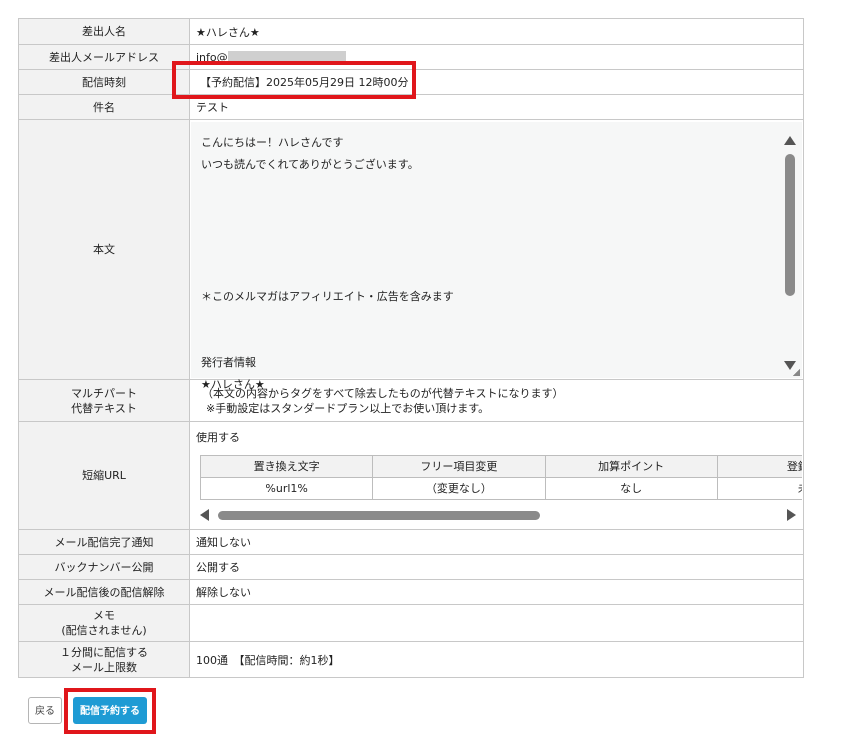  What do you see at coordinates (272, 142) in the screenshot?
I see `body-line: こんにちはー！ハレさんです` at bounding box center [272, 142].